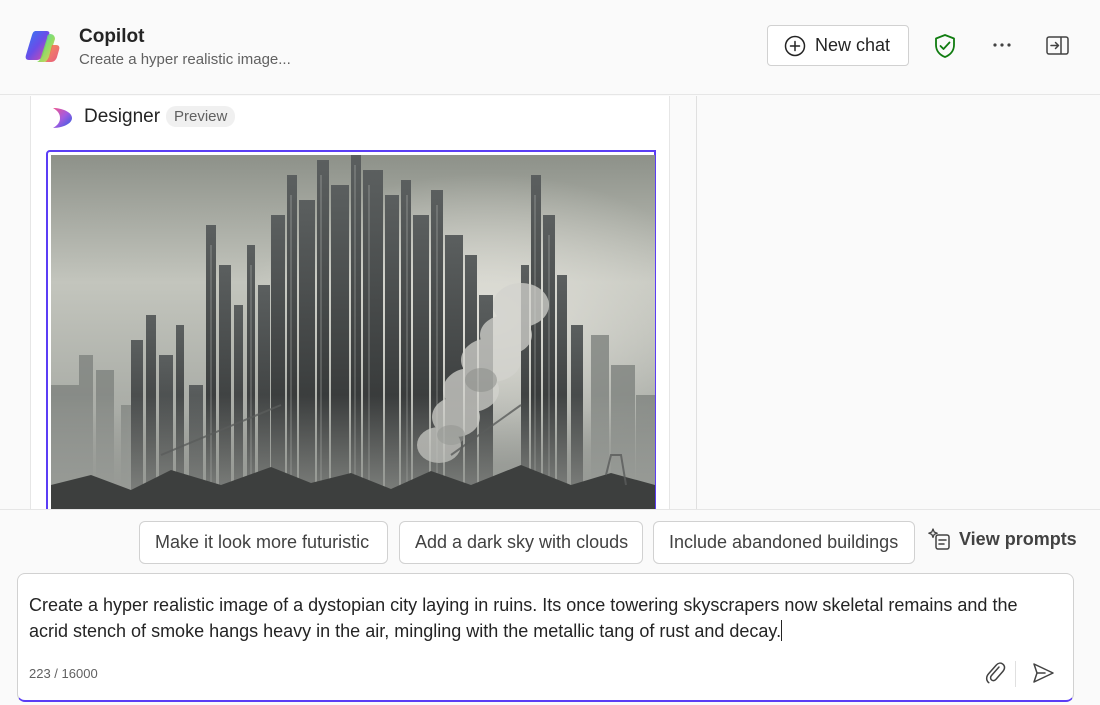 The height and width of the screenshot is (705, 1100). What do you see at coordinates (1057, 45) in the screenshot?
I see `panel-toggle-icon` at bounding box center [1057, 45].